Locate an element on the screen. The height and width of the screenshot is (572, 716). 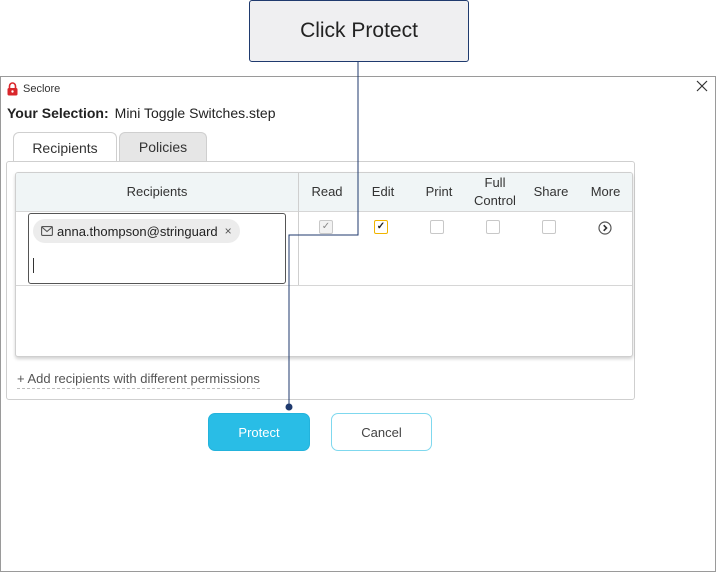
header-print: Print is located at coordinates (439, 191).